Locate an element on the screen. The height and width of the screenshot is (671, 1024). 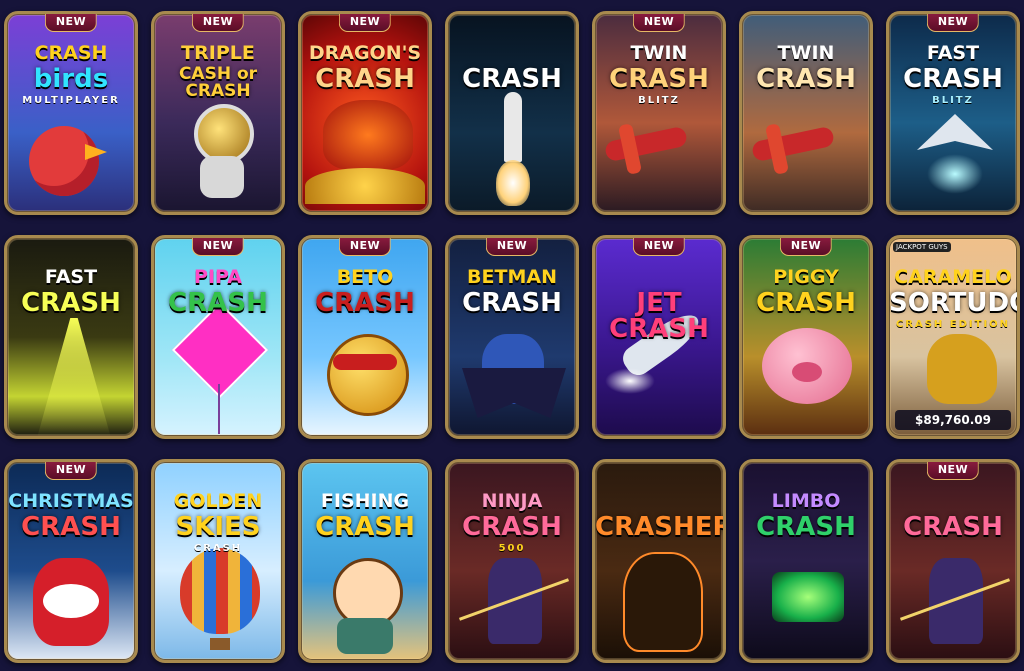
game-tile-triple-cash-or-crash: NEW TRIPLE CASH or CRASH is located at coordinates (218, 113).